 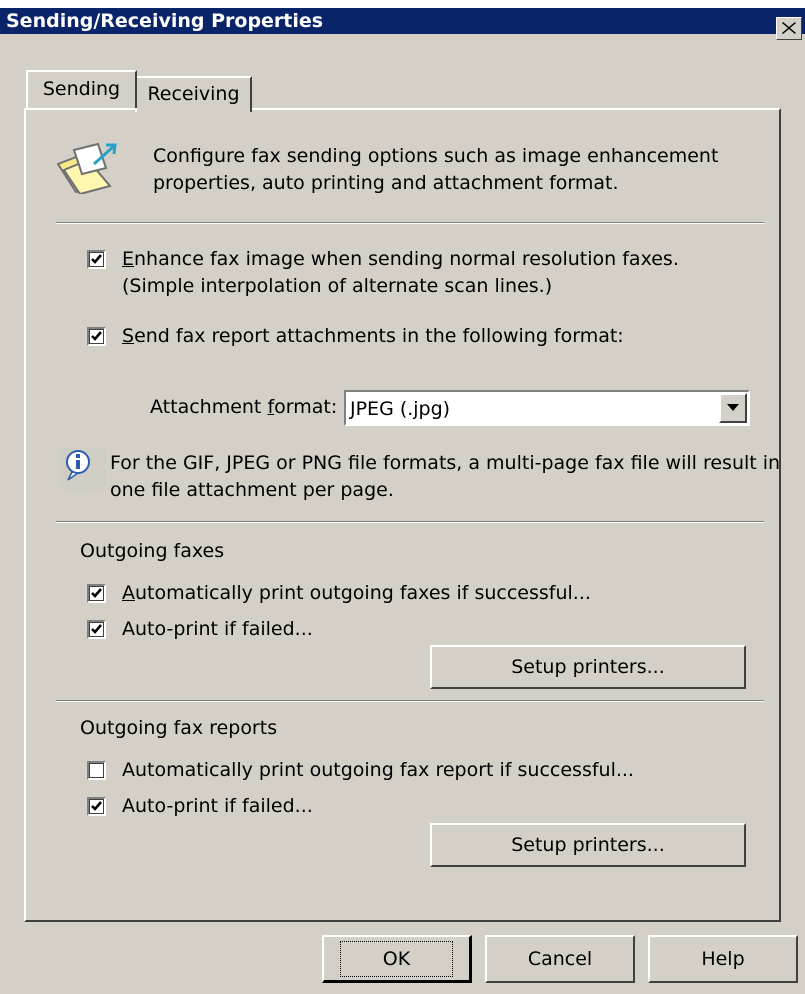 What do you see at coordinates (179, 728) in the screenshot?
I see `outgoing-reports-heading: Outgoing fax reports` at bounding box center [179, 728].